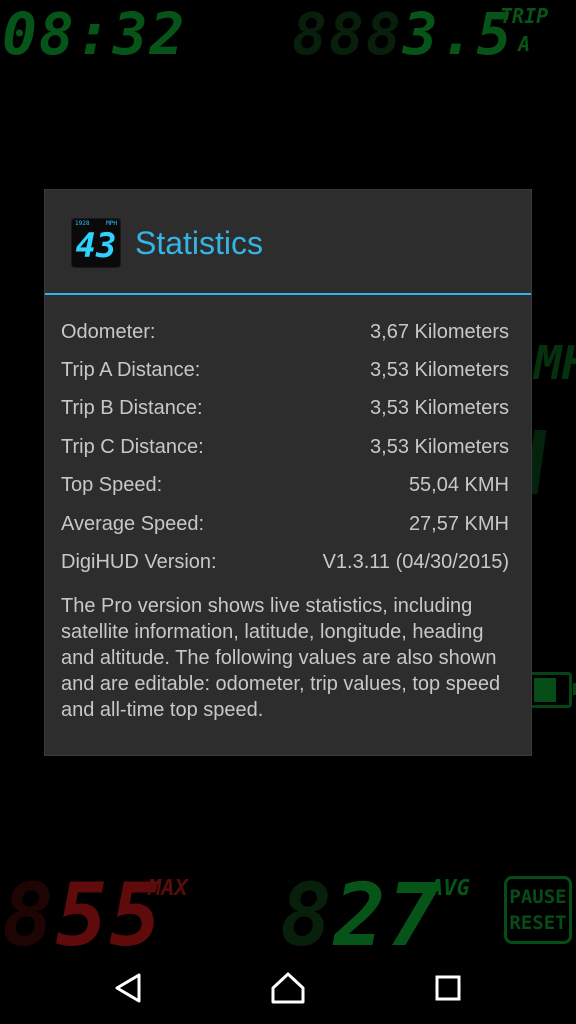 This screenshot has width=576, height=1024. I want to click on stat-value: 3,67 Kilometers, so click(439, 331).